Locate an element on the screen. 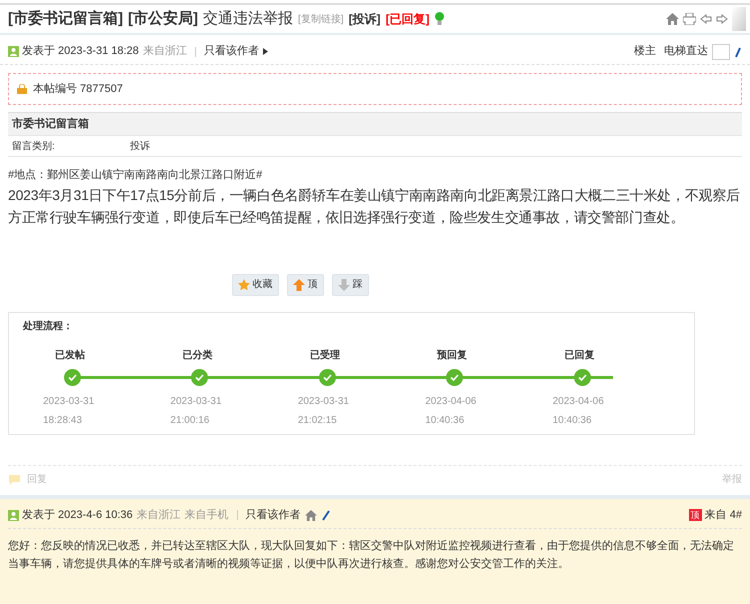 This screenshot has height=604, width=750. printer-icon is located at coordinates (689, 19).